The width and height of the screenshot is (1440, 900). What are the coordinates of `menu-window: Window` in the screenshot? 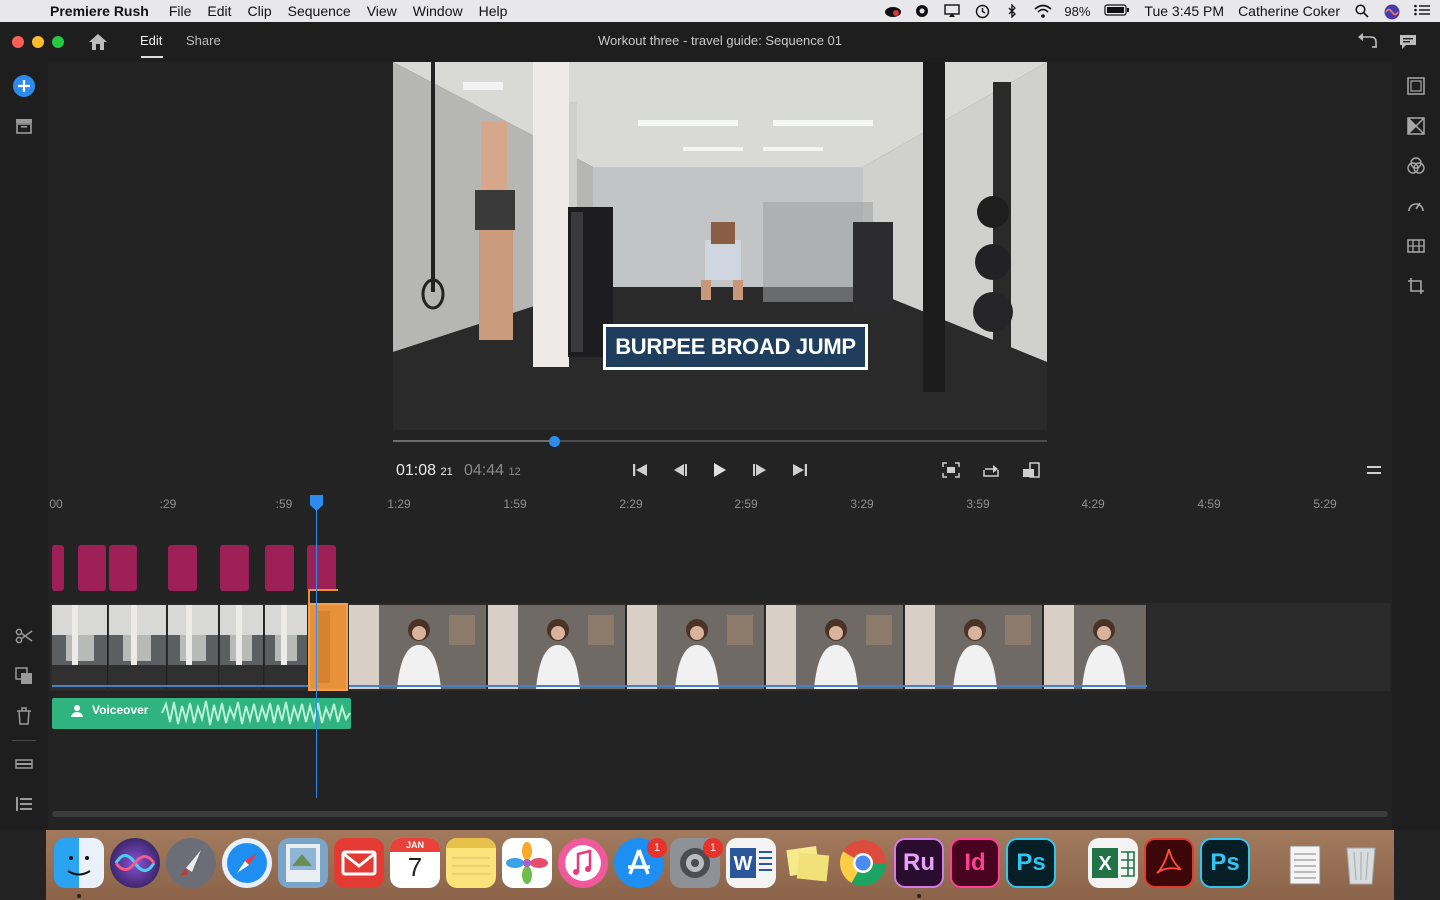 It's located at (438, 11).